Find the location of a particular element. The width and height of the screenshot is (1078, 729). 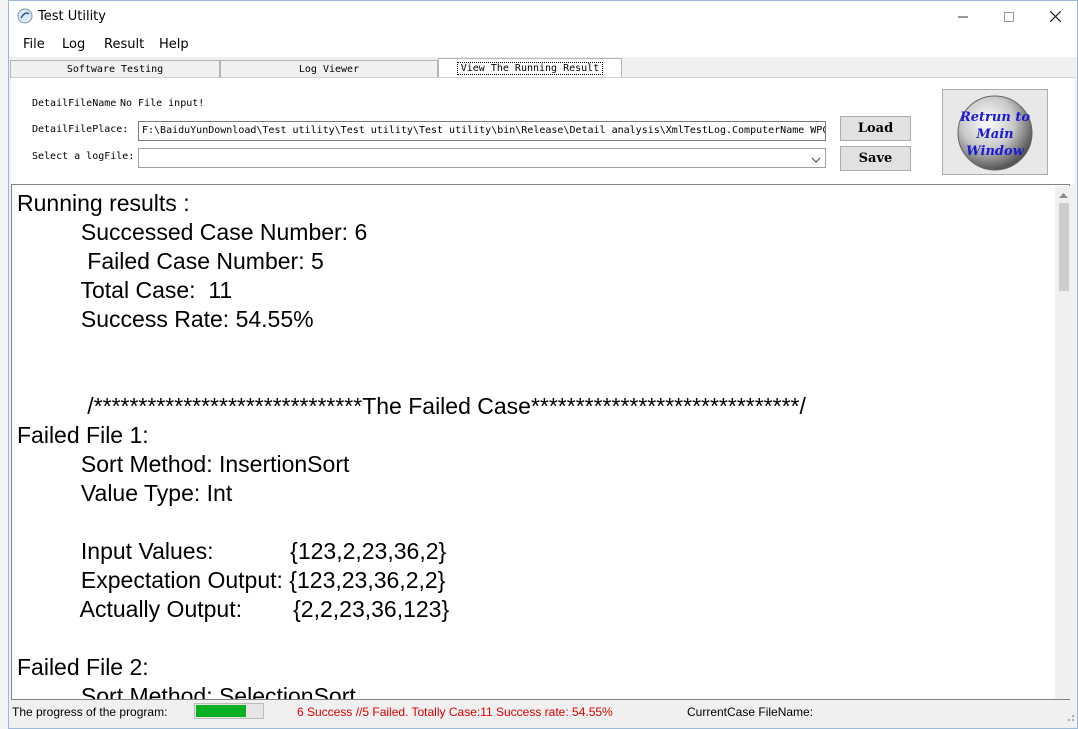

return-to-main-window-button: Retrun to Main Window is located at coordinates (995, 132).